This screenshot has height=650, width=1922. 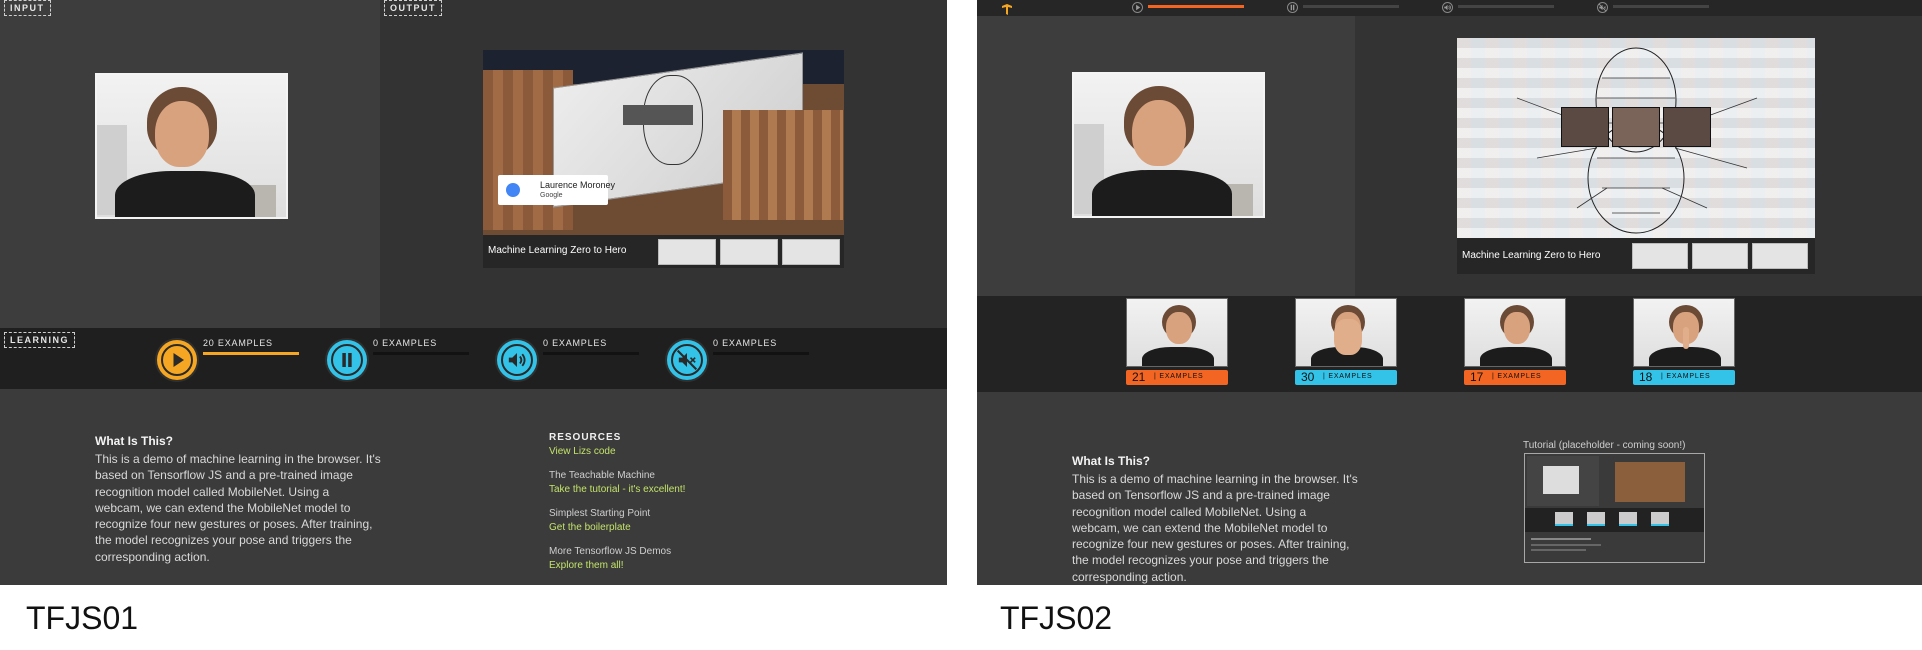 What do you see at coordinates (679, 489) in the screenshot?
I see `teachable-link: Take the tutorial - it's excellent!` at bounding box center [679, 489].